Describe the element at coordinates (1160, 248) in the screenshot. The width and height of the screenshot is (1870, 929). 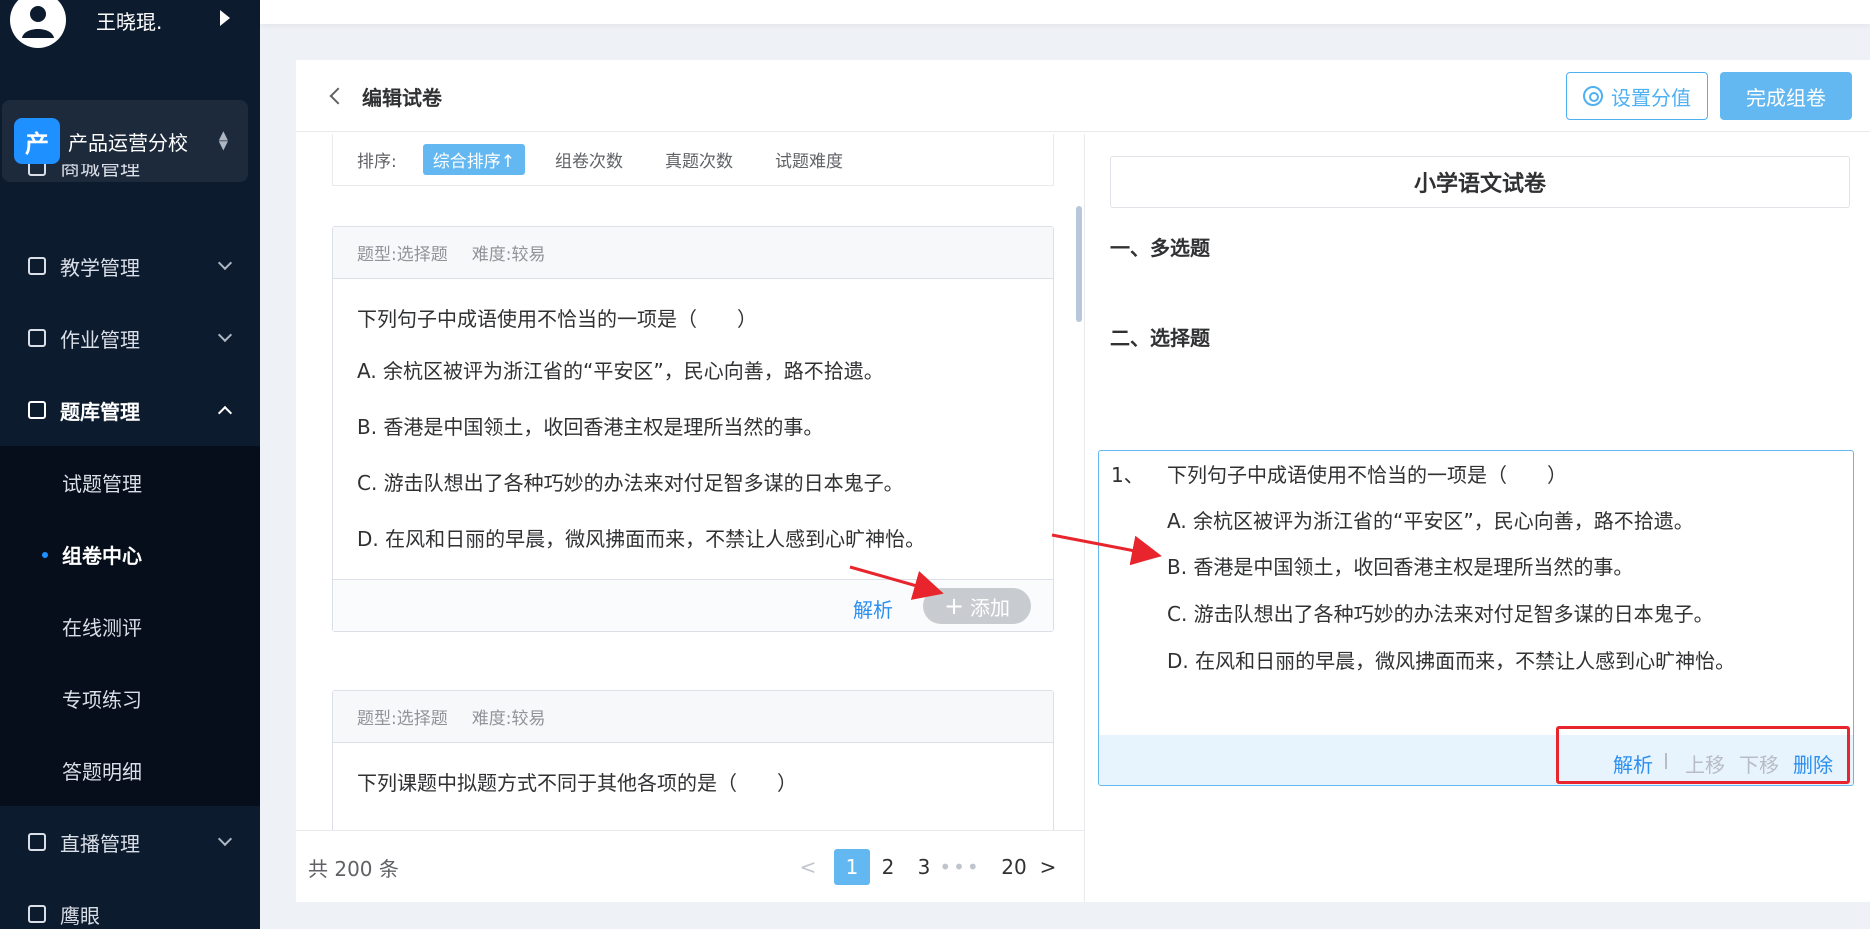
I see `section-title-multi-choice: 一、多选题` at that location.